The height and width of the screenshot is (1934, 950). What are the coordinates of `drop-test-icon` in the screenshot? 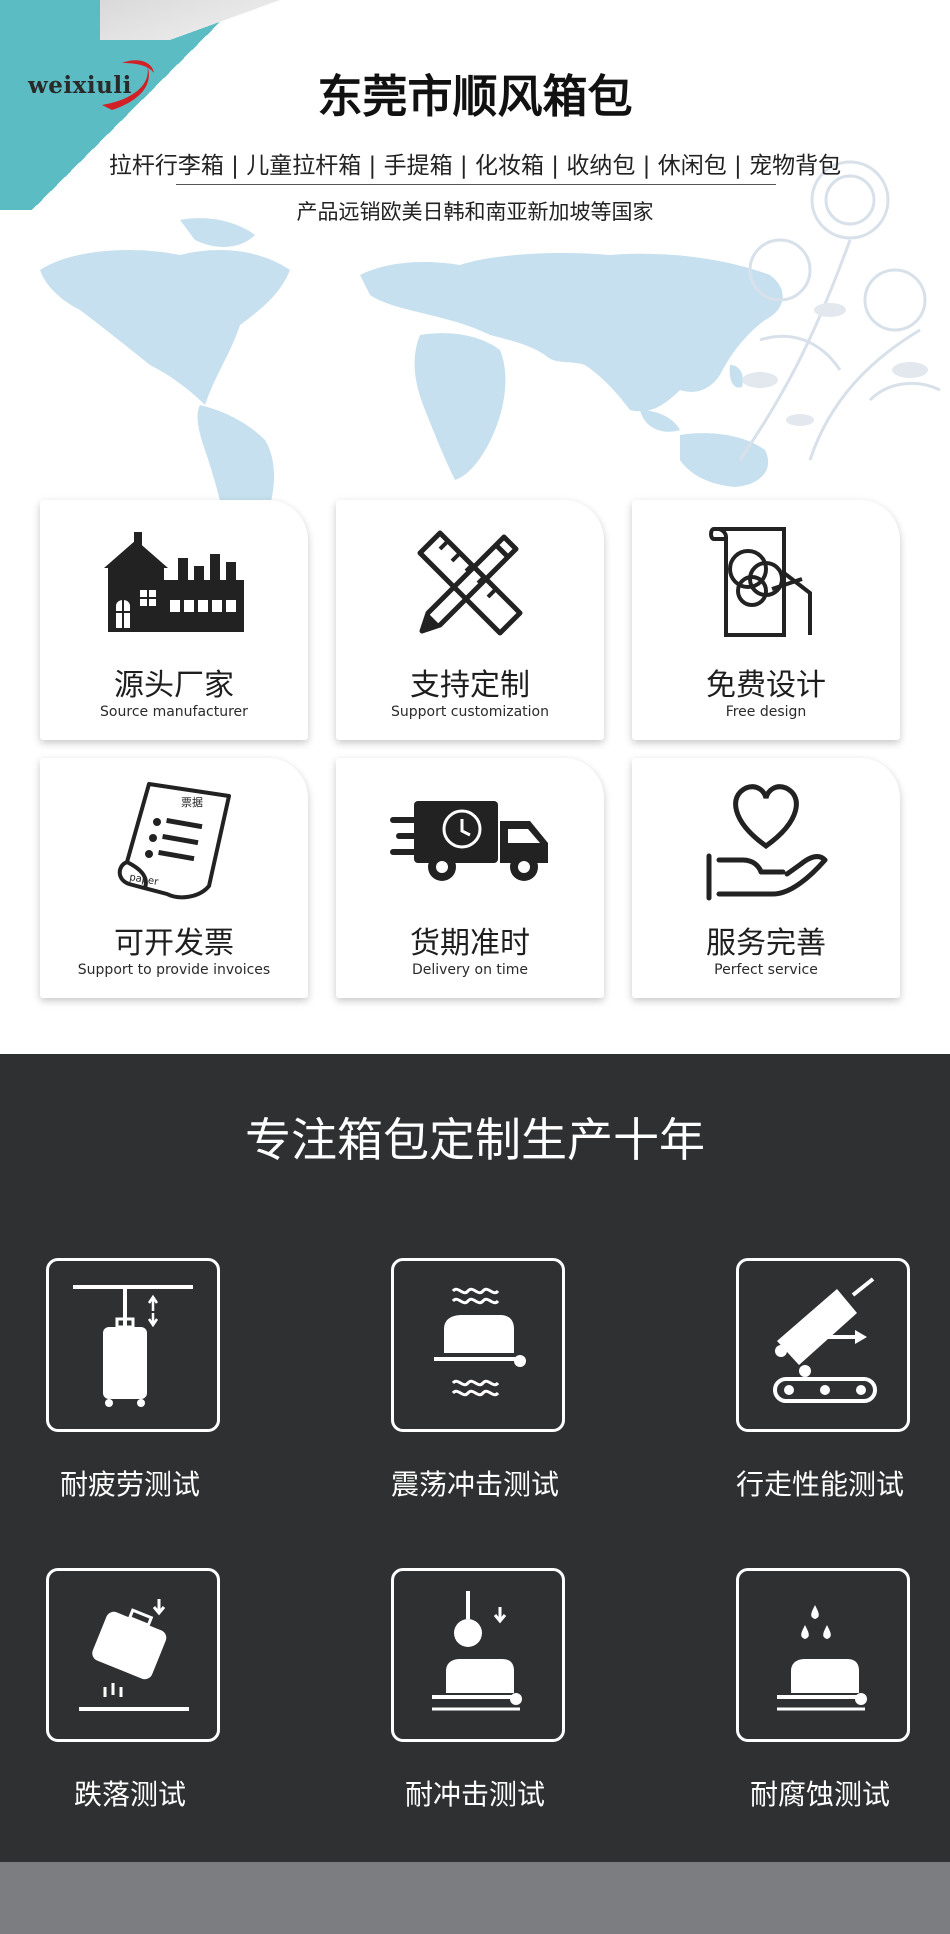 It's located at (134, 1655).